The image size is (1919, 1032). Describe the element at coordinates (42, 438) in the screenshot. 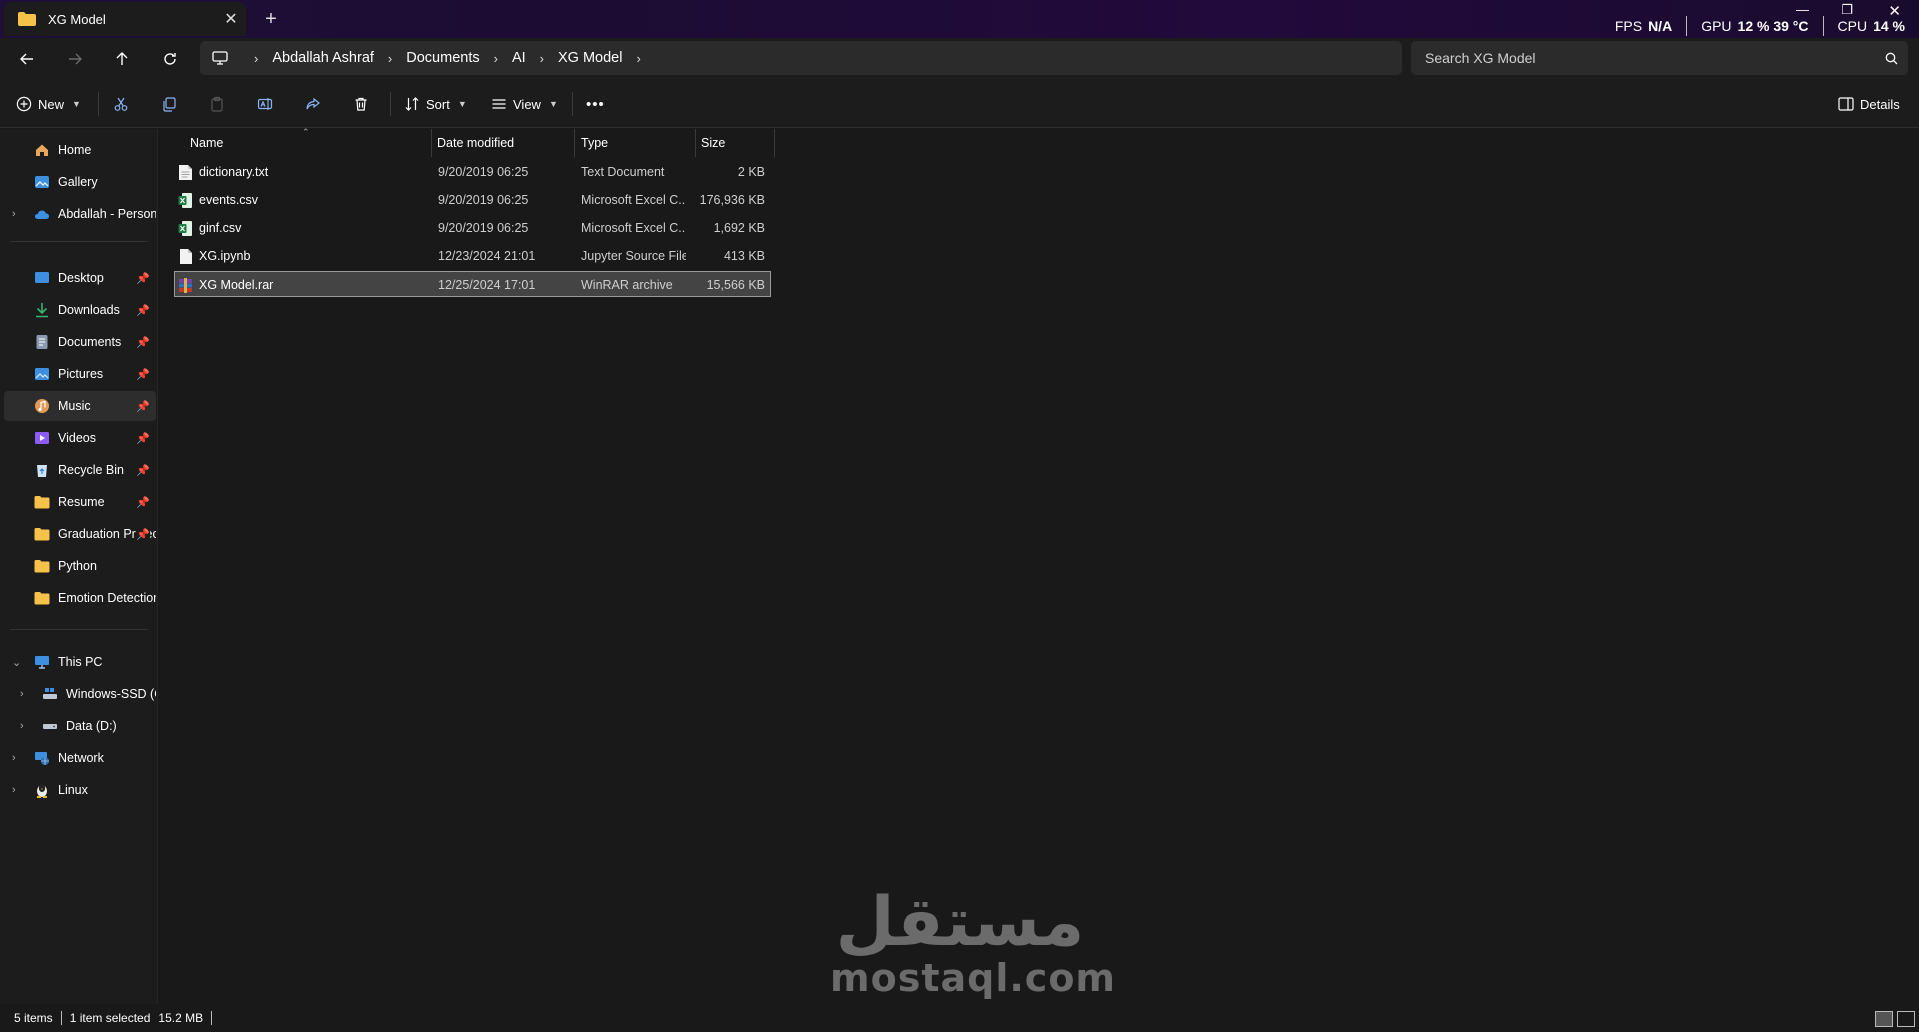

I see `videos-icon` at that location.